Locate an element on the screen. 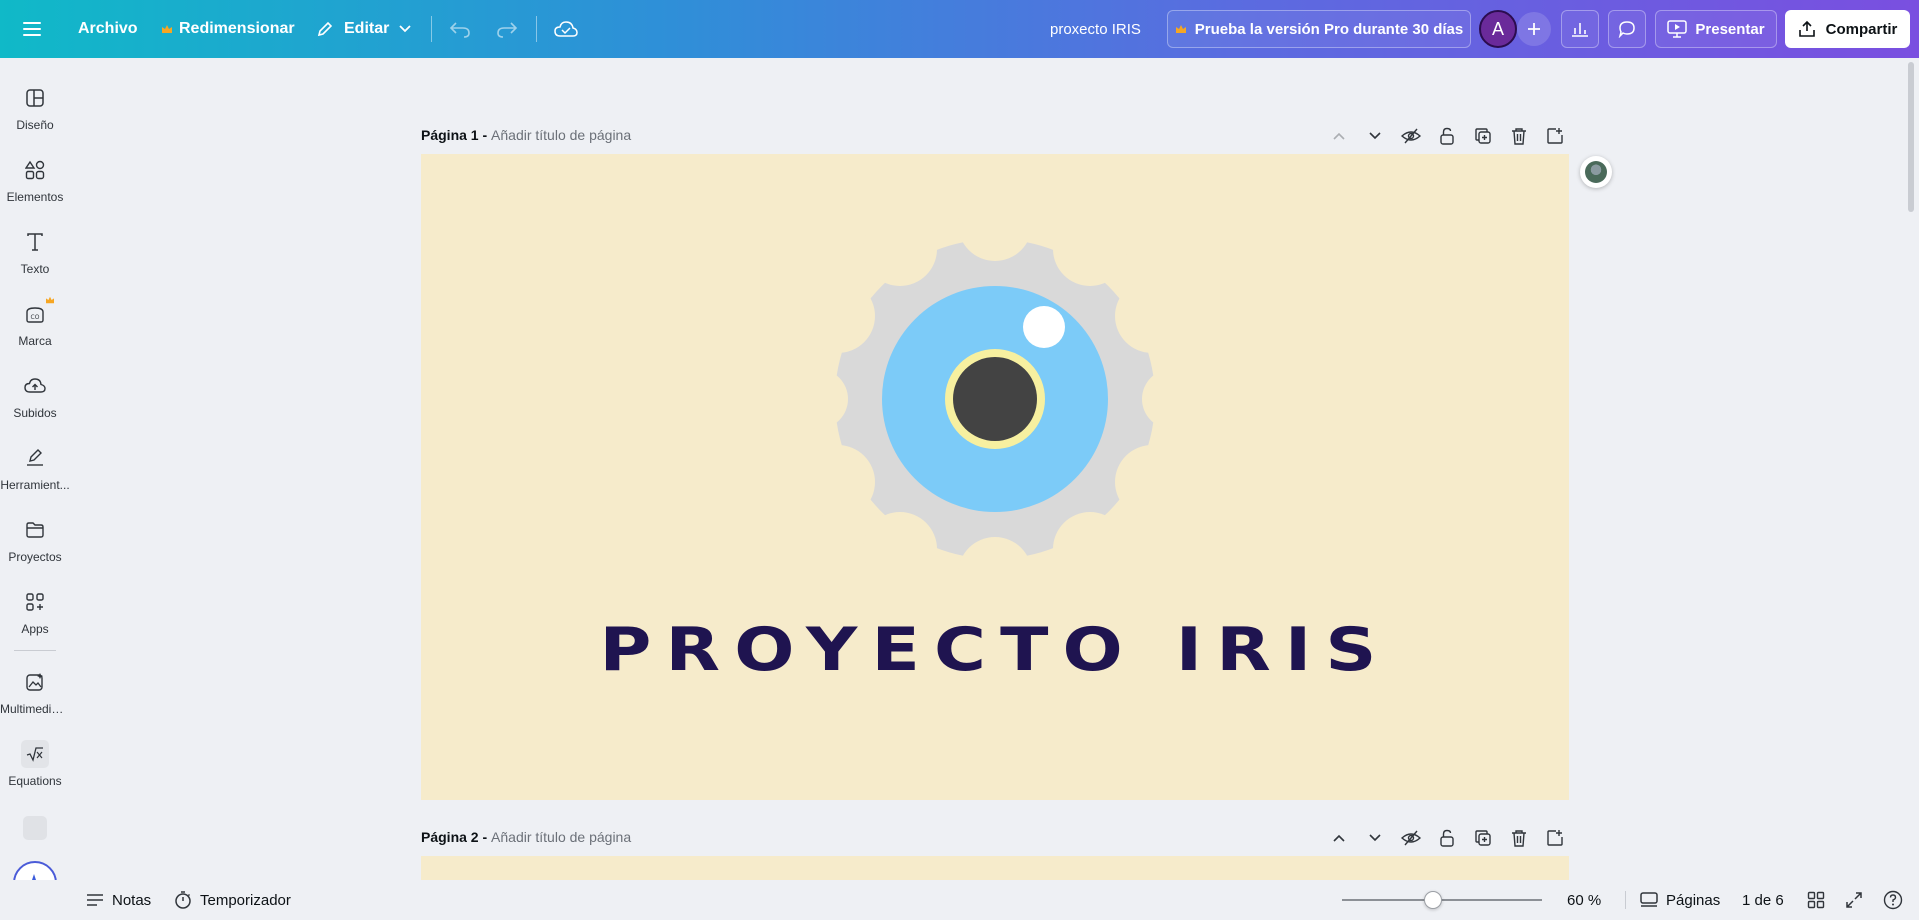  zoom-slider-track is located at coordinates (1442, 900).